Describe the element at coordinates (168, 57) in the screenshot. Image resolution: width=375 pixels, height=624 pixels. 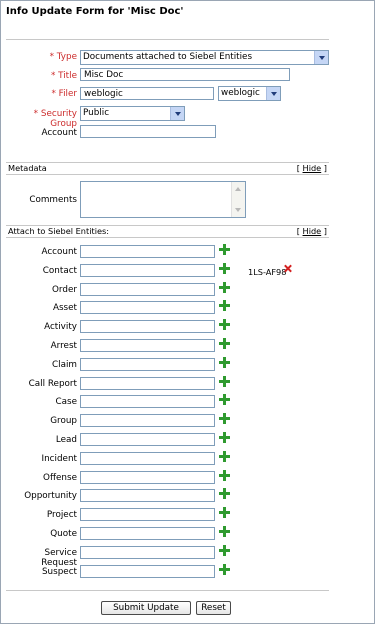
I see `type-select-value: Documents attached to Siebel Entities` at that location.